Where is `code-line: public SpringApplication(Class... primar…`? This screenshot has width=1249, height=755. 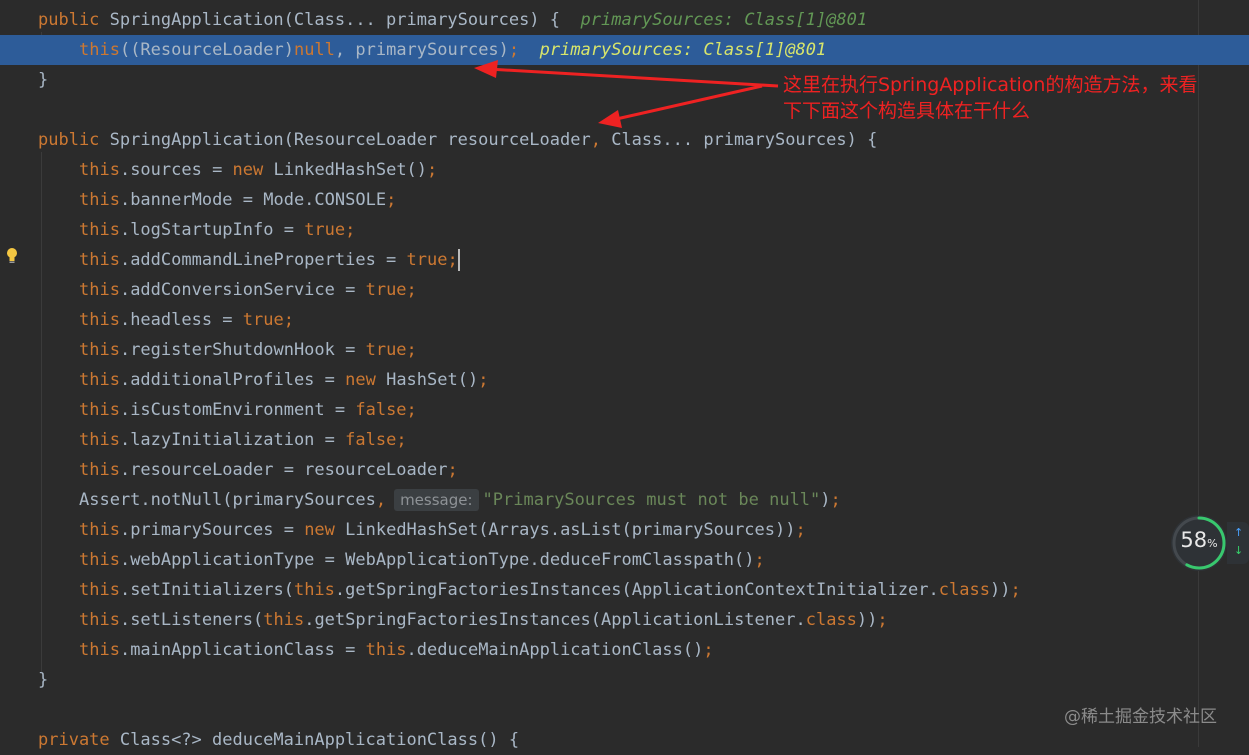 code-line: public SpringApplication(Class... primar… is located at coordinates (624, 20).